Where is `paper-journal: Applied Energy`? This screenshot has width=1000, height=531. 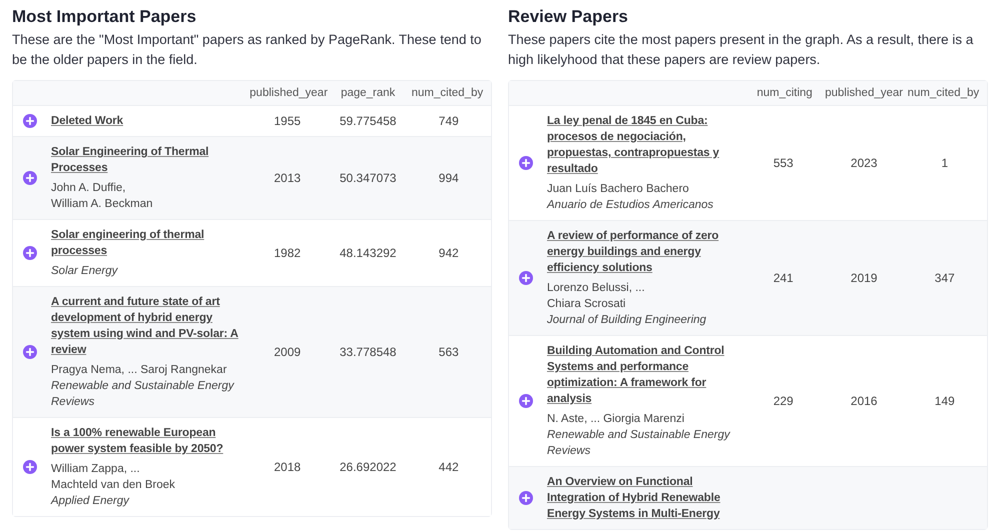 paper-journal: Applied Energy is located at coordinates (90, 501).